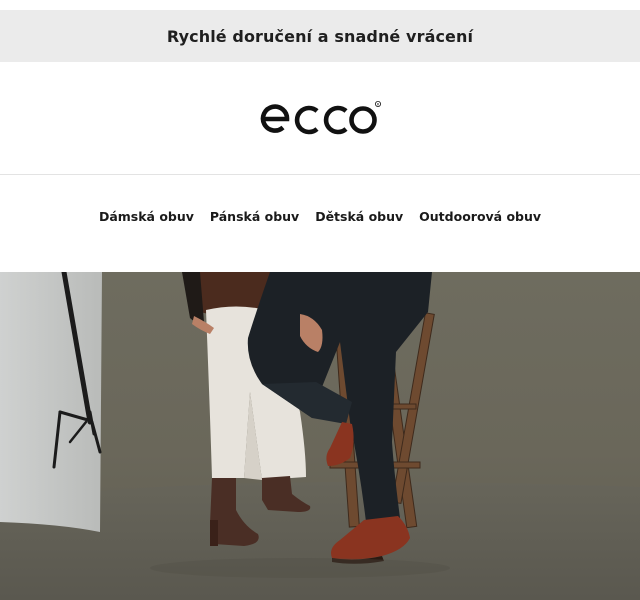 This screenshot has width=640, height=600. I want to click on promo-bar: Rychlé doručení a snadné vrácení, so click(320, 36).